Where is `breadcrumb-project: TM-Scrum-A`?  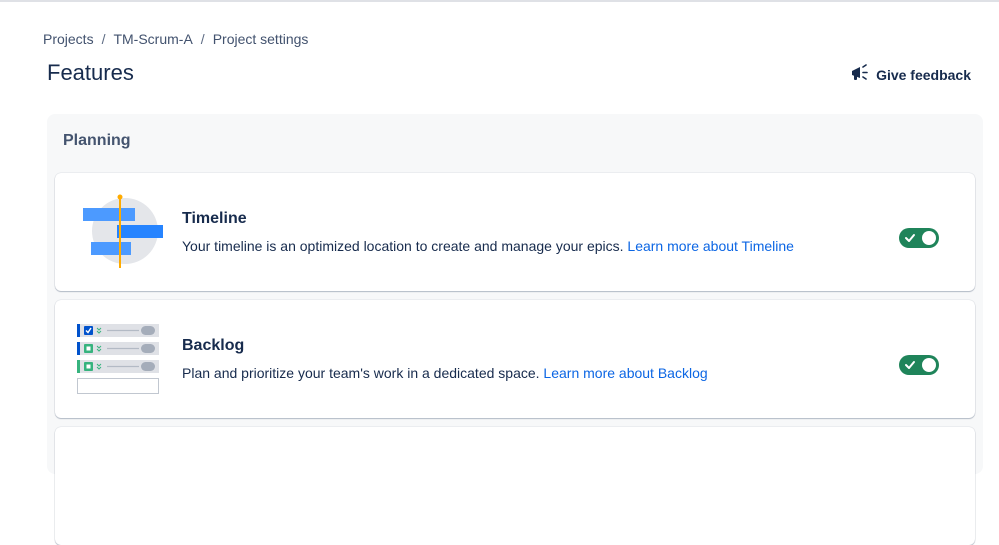 breadcrumb-project: TM-Scrum-A is located at coordinates (152, 39).